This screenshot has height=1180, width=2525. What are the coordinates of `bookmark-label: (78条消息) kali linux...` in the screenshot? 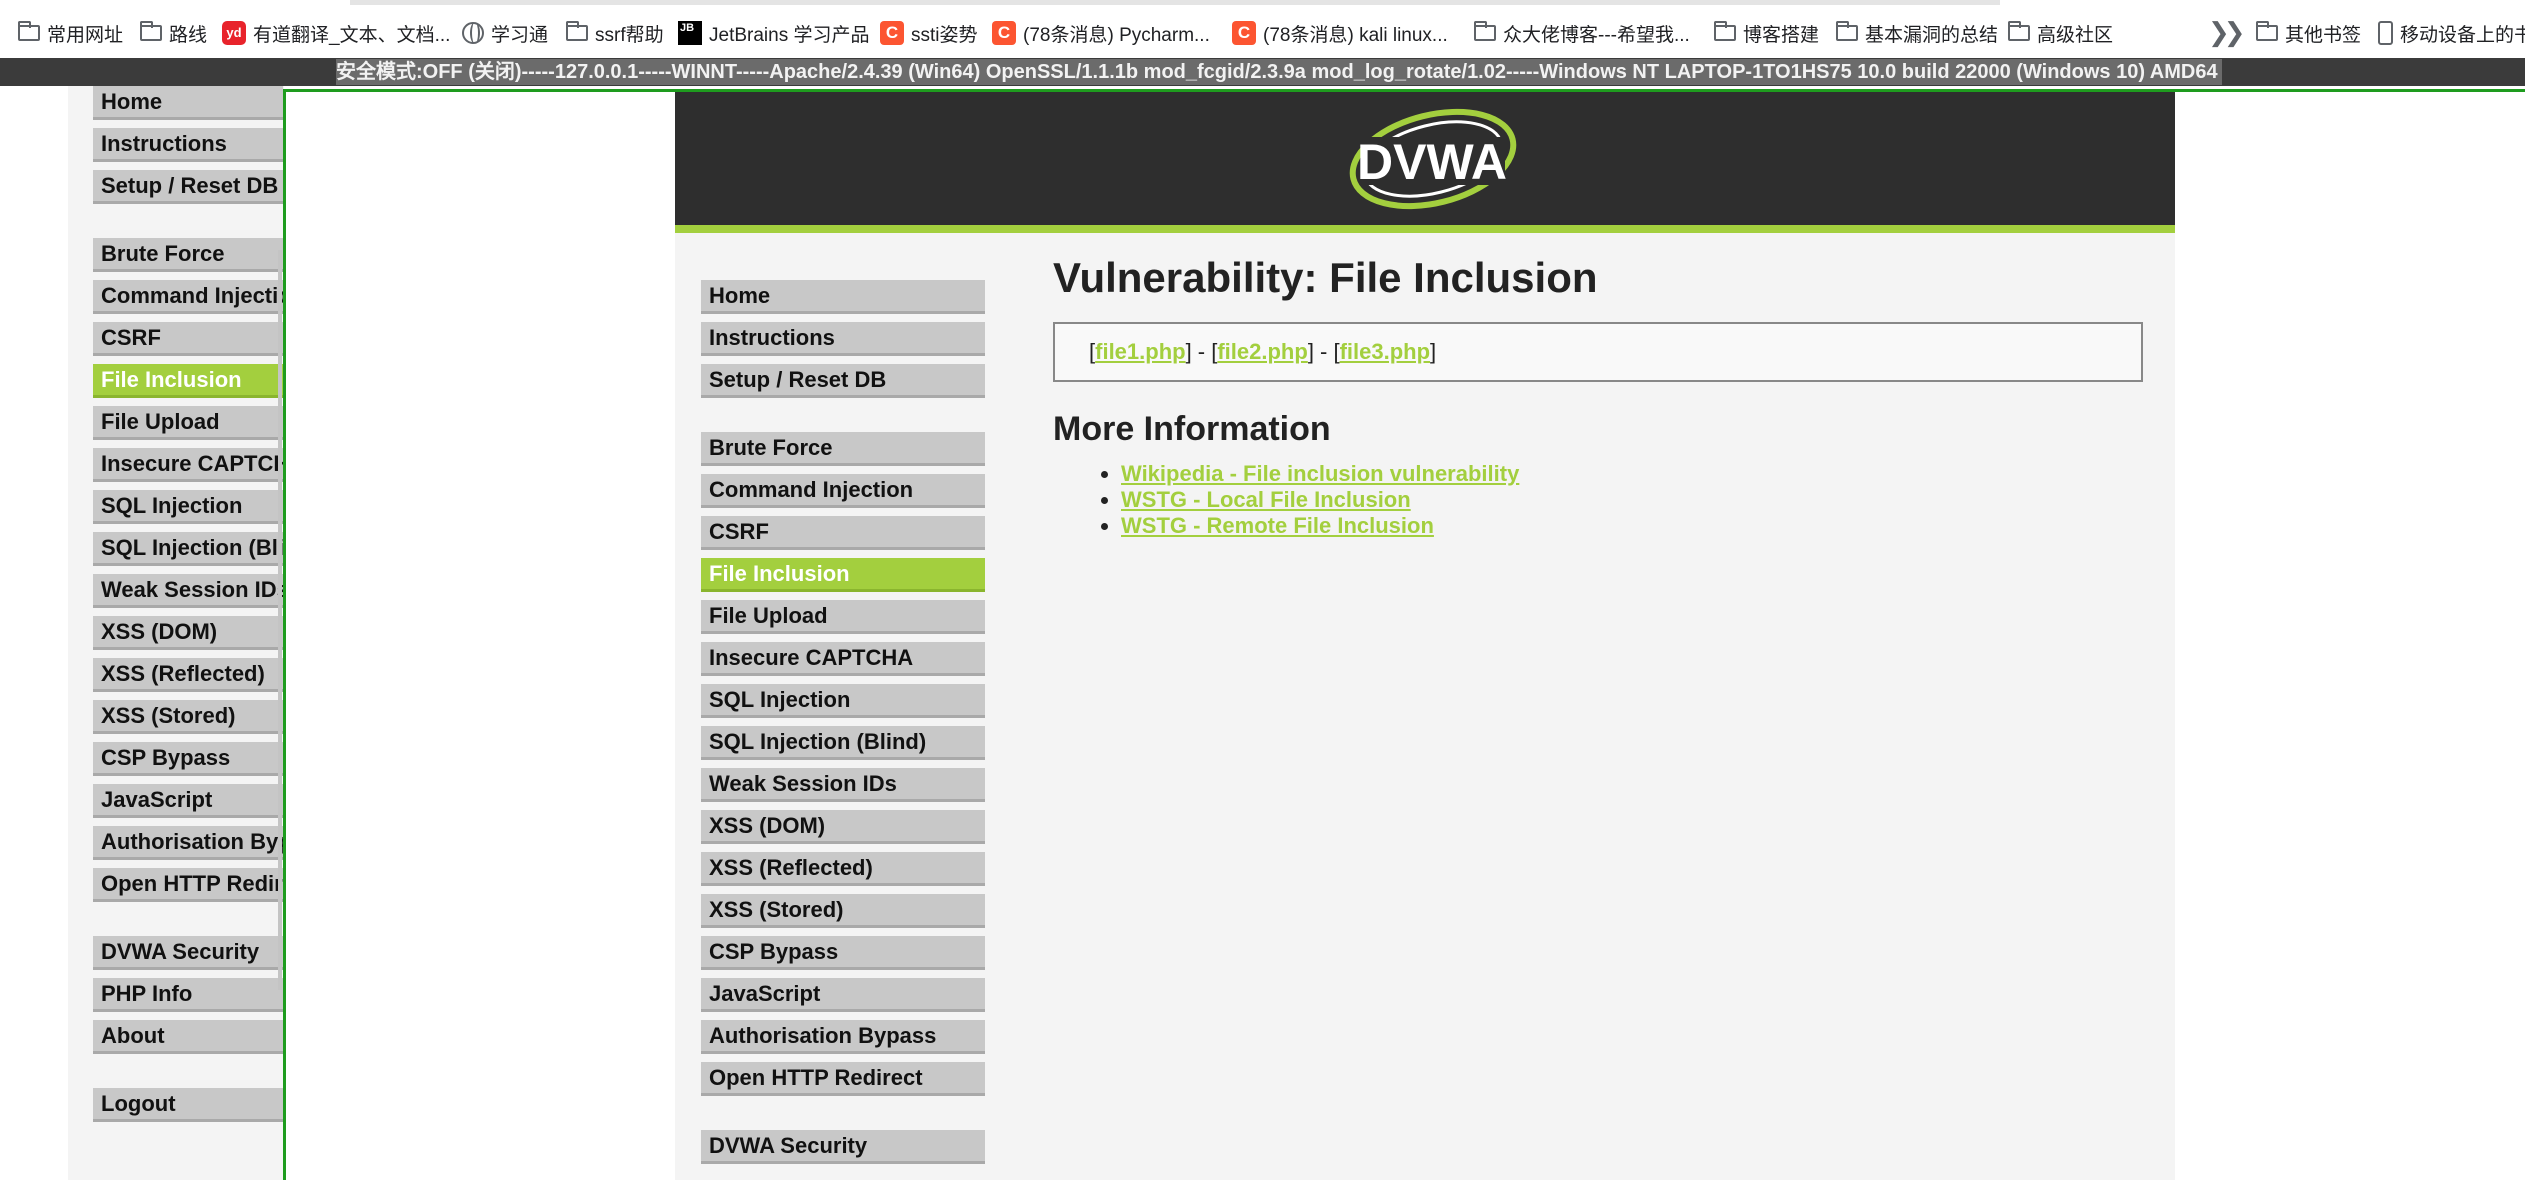 It's located at (1355, 35).